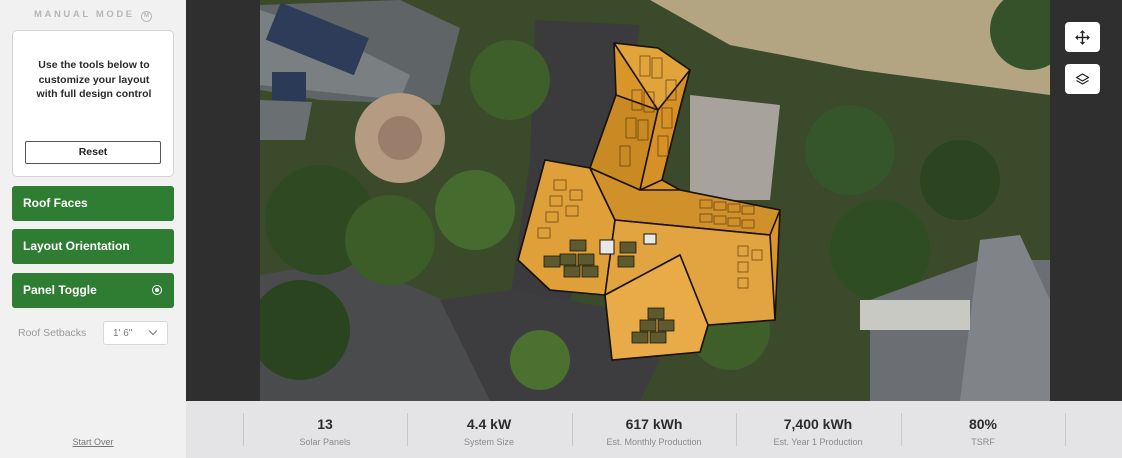  Describe the element at coordinates (983, 442) in the screenshot. I see `stat-label: TSRF` at that location.